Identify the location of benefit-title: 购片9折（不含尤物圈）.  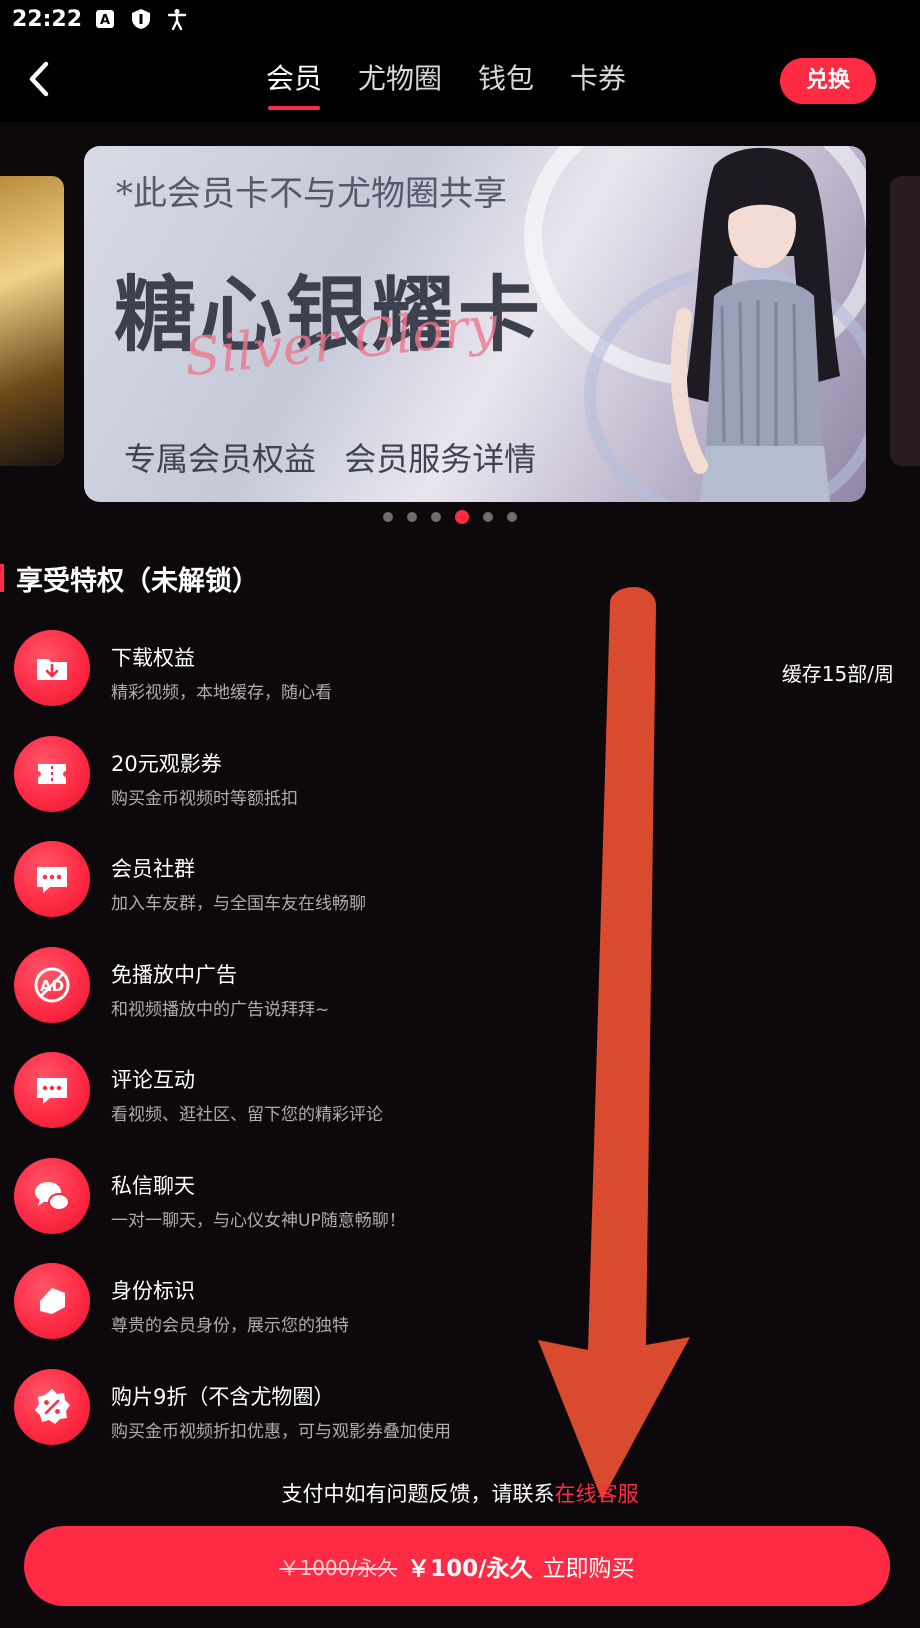
(223, 1396).